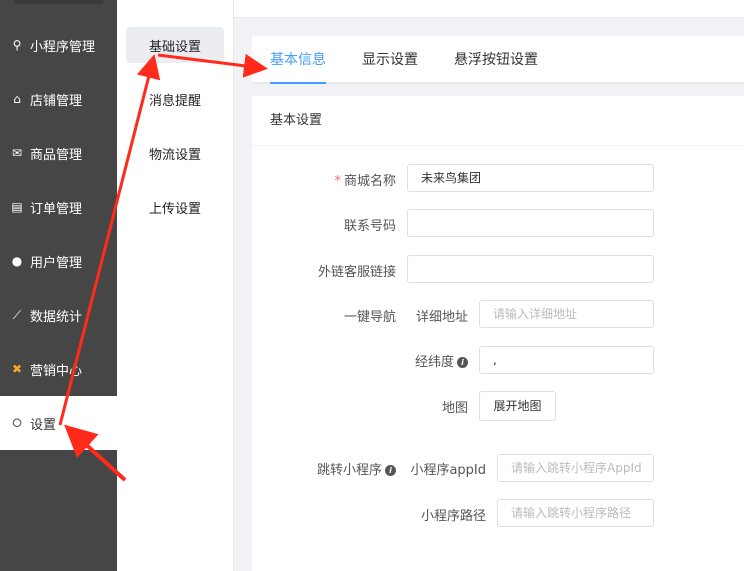 The width and height of the screenshot is (744, 571). I want to click on sidebar-item-label: 店铺管理, so click(56, 101).